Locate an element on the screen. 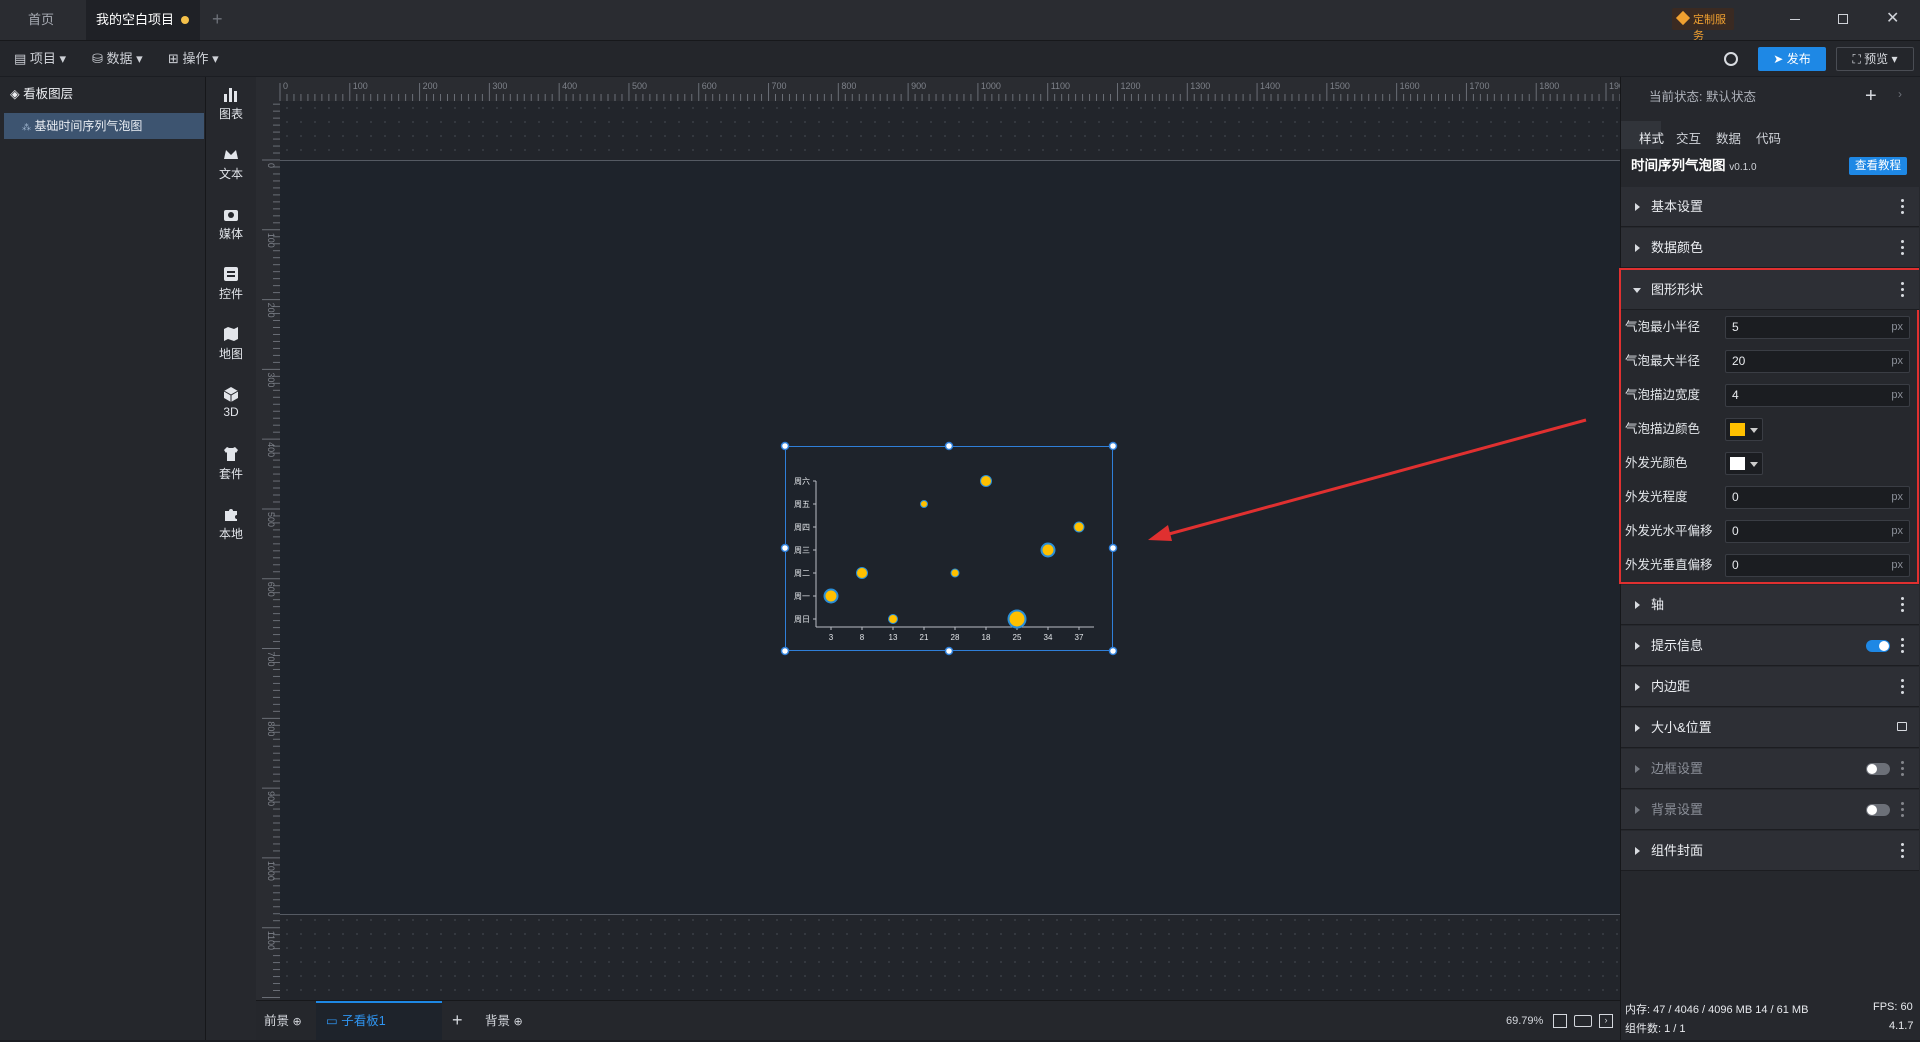 This screenshot has width=1920, height=1042. search-icon is located at coordinates (1731, 59).